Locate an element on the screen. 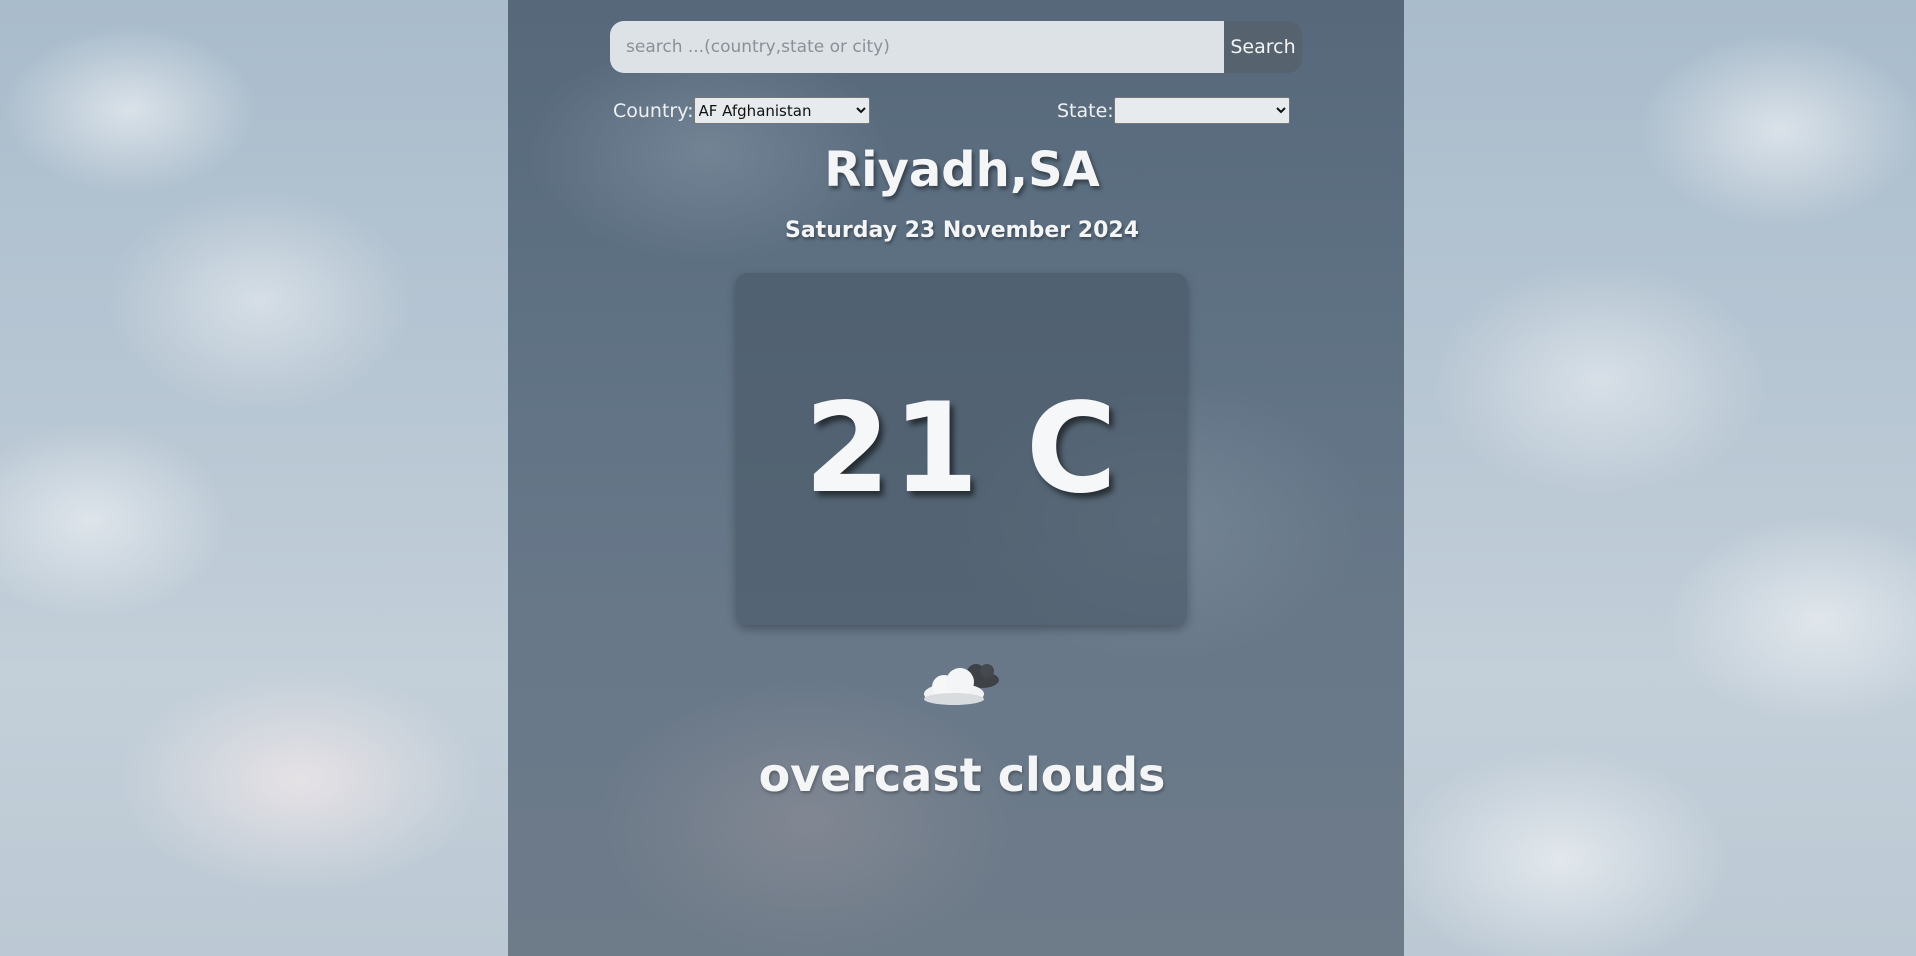 The image size is (1916, 956). country-select: AF Afghanistan is located at coordinates (781, 110).